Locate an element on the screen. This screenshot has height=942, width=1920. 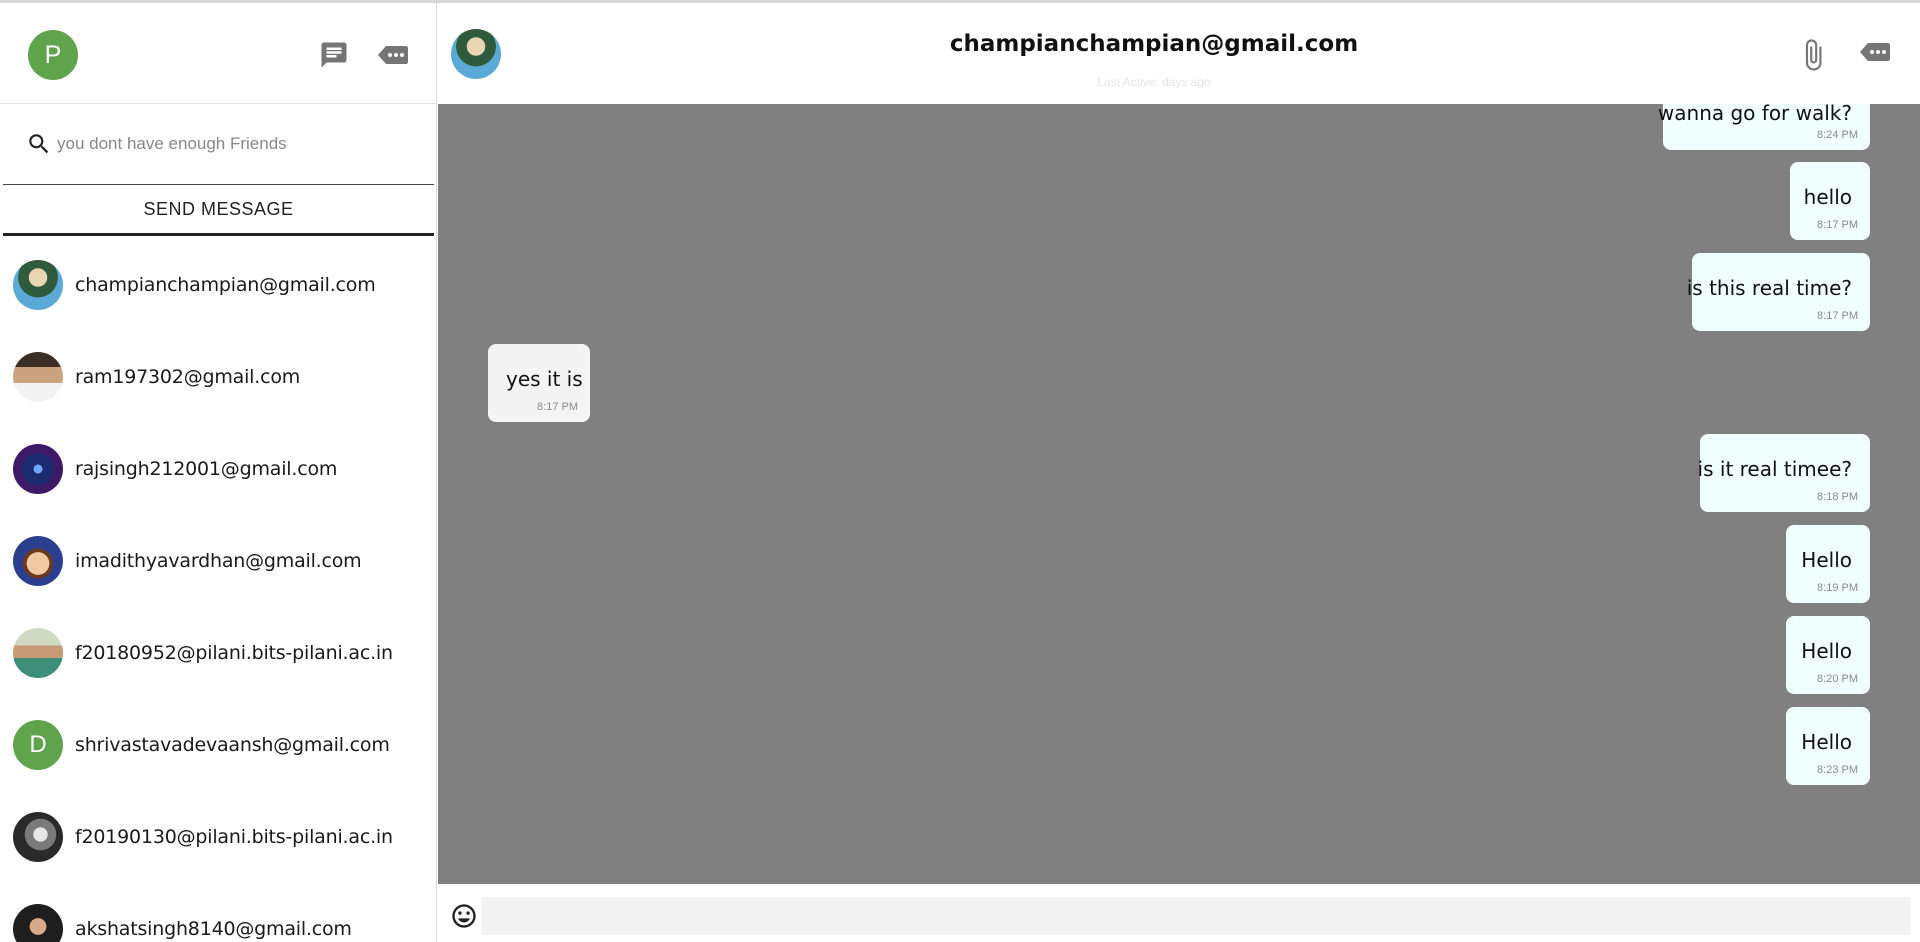
search-icon is located at coordinates (39, 144).